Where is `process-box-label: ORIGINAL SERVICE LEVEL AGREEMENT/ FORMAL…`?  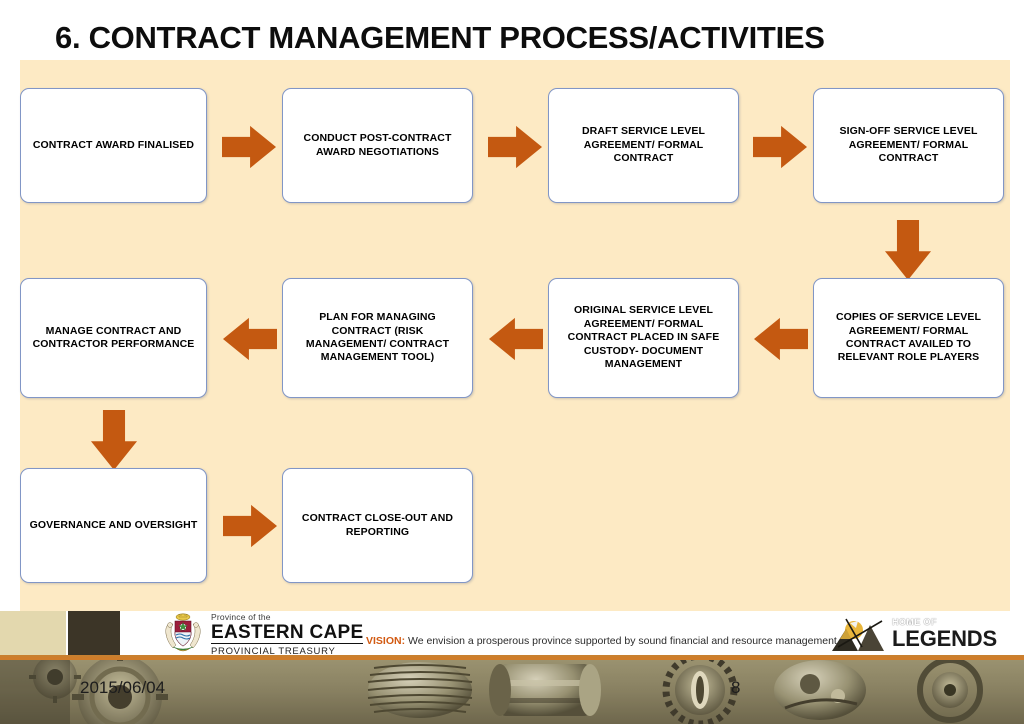
process-box-label: ORIGINAL SERVICE LEVEL AGREEMENT/ FORMAL… is located at coordinates (643, 337).